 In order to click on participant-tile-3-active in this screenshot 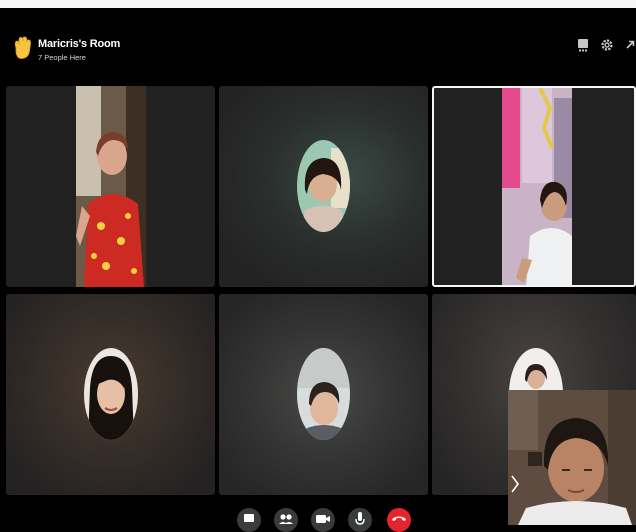, I will do `click(534, 186)`.